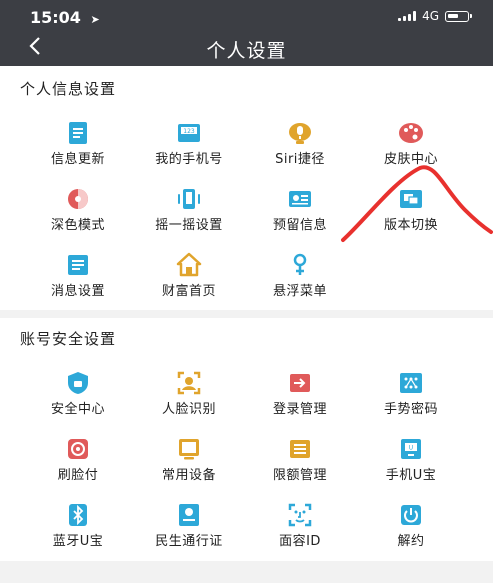 The image size is (493, 583). Describe the element at coordinates (78, 281) in the screenshot. I see `item-message-settings: 消息设置` at that location.